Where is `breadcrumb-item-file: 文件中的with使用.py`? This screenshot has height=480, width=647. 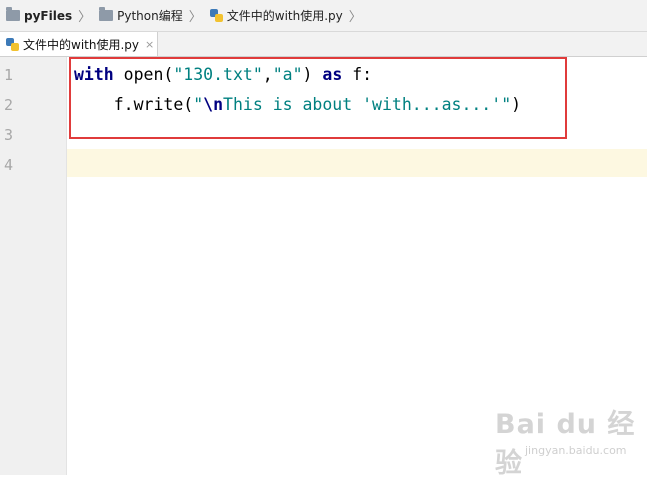
breadcrumb-item-file: 文件中的with使用.py is located at coordinates (275, 15).